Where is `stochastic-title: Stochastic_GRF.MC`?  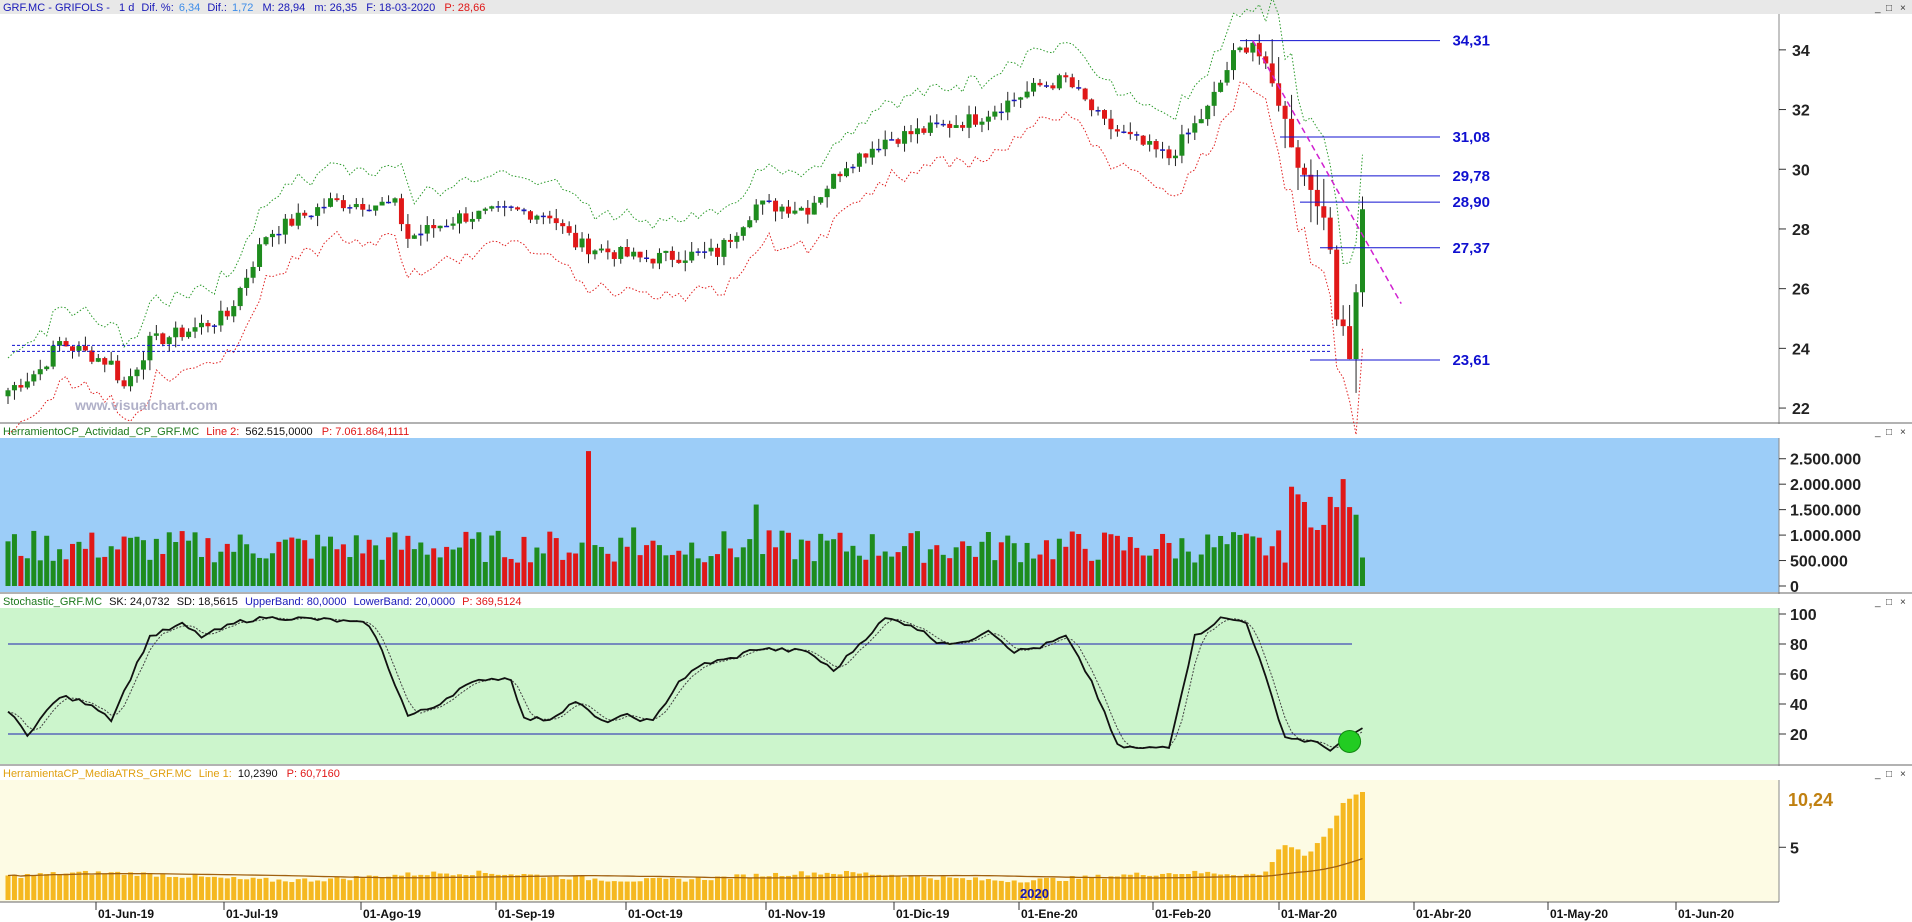 stochastic-title: Stochastic_GRF.MC is located at coordinates (52, 602).